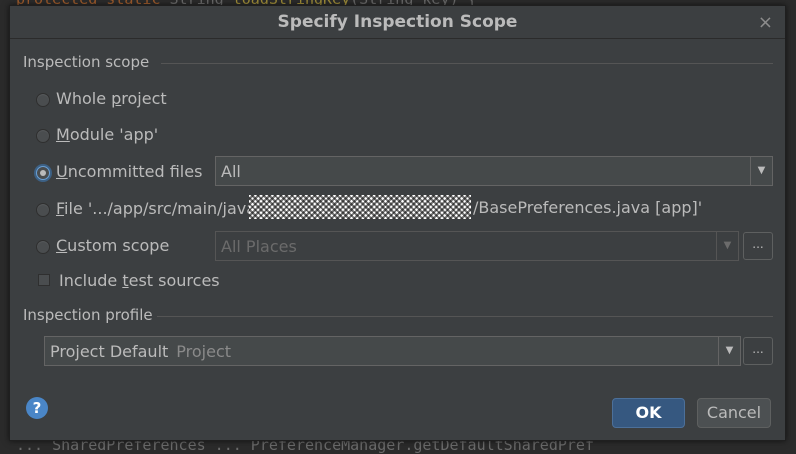 The width and height of the screenshot is (796, 454). I want to click on inspection-profile-heading: Inspection profile, so click(88, 315).